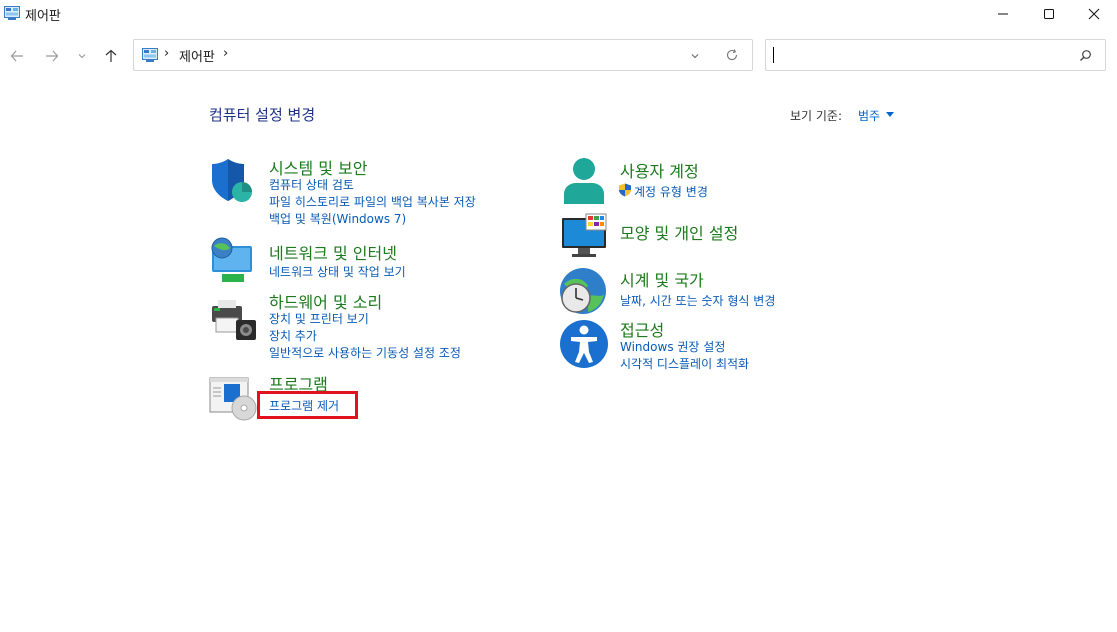 The height and width of the screenshot is (632, 1117). Describe the element at coordinates (684, 363) in the screenshot. I see `link-optimize-visual-display: 시각적 디스플레이 최적화` at that location.